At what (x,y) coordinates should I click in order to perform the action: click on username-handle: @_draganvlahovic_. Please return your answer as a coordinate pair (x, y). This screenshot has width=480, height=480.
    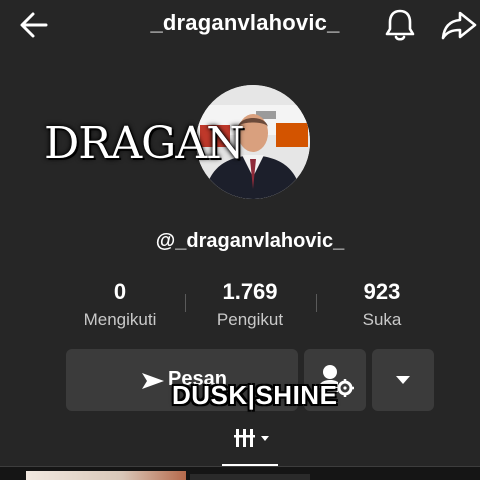
    Looking at the image, I should click on (250, 241).